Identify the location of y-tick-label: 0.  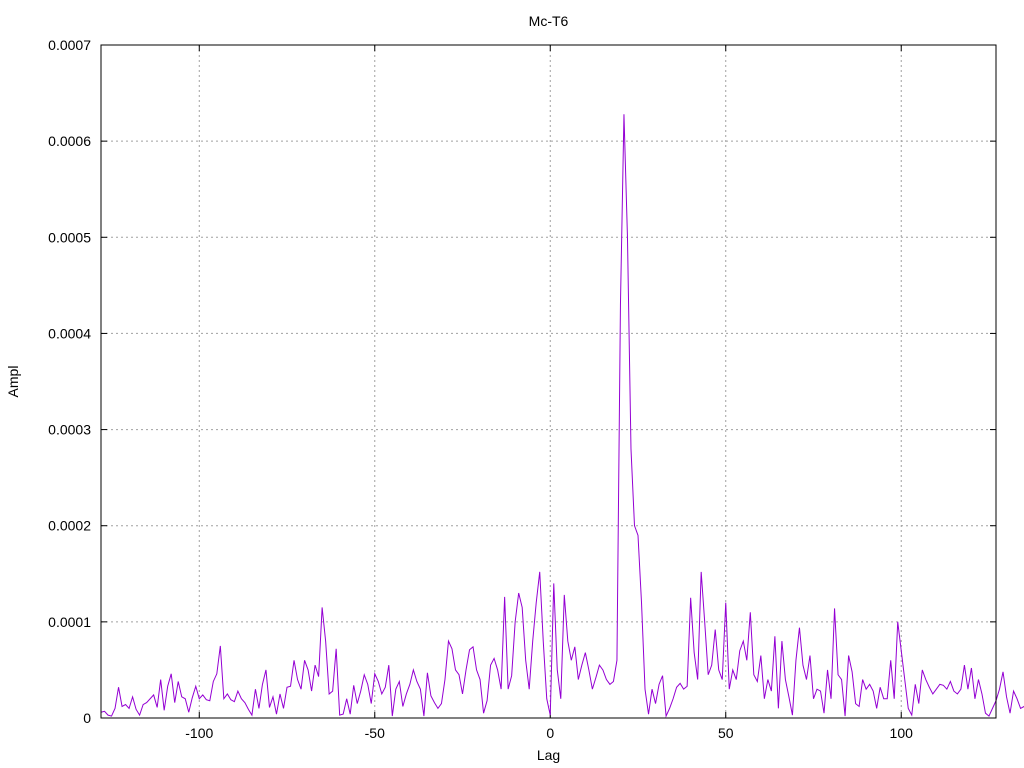
(87, 718).